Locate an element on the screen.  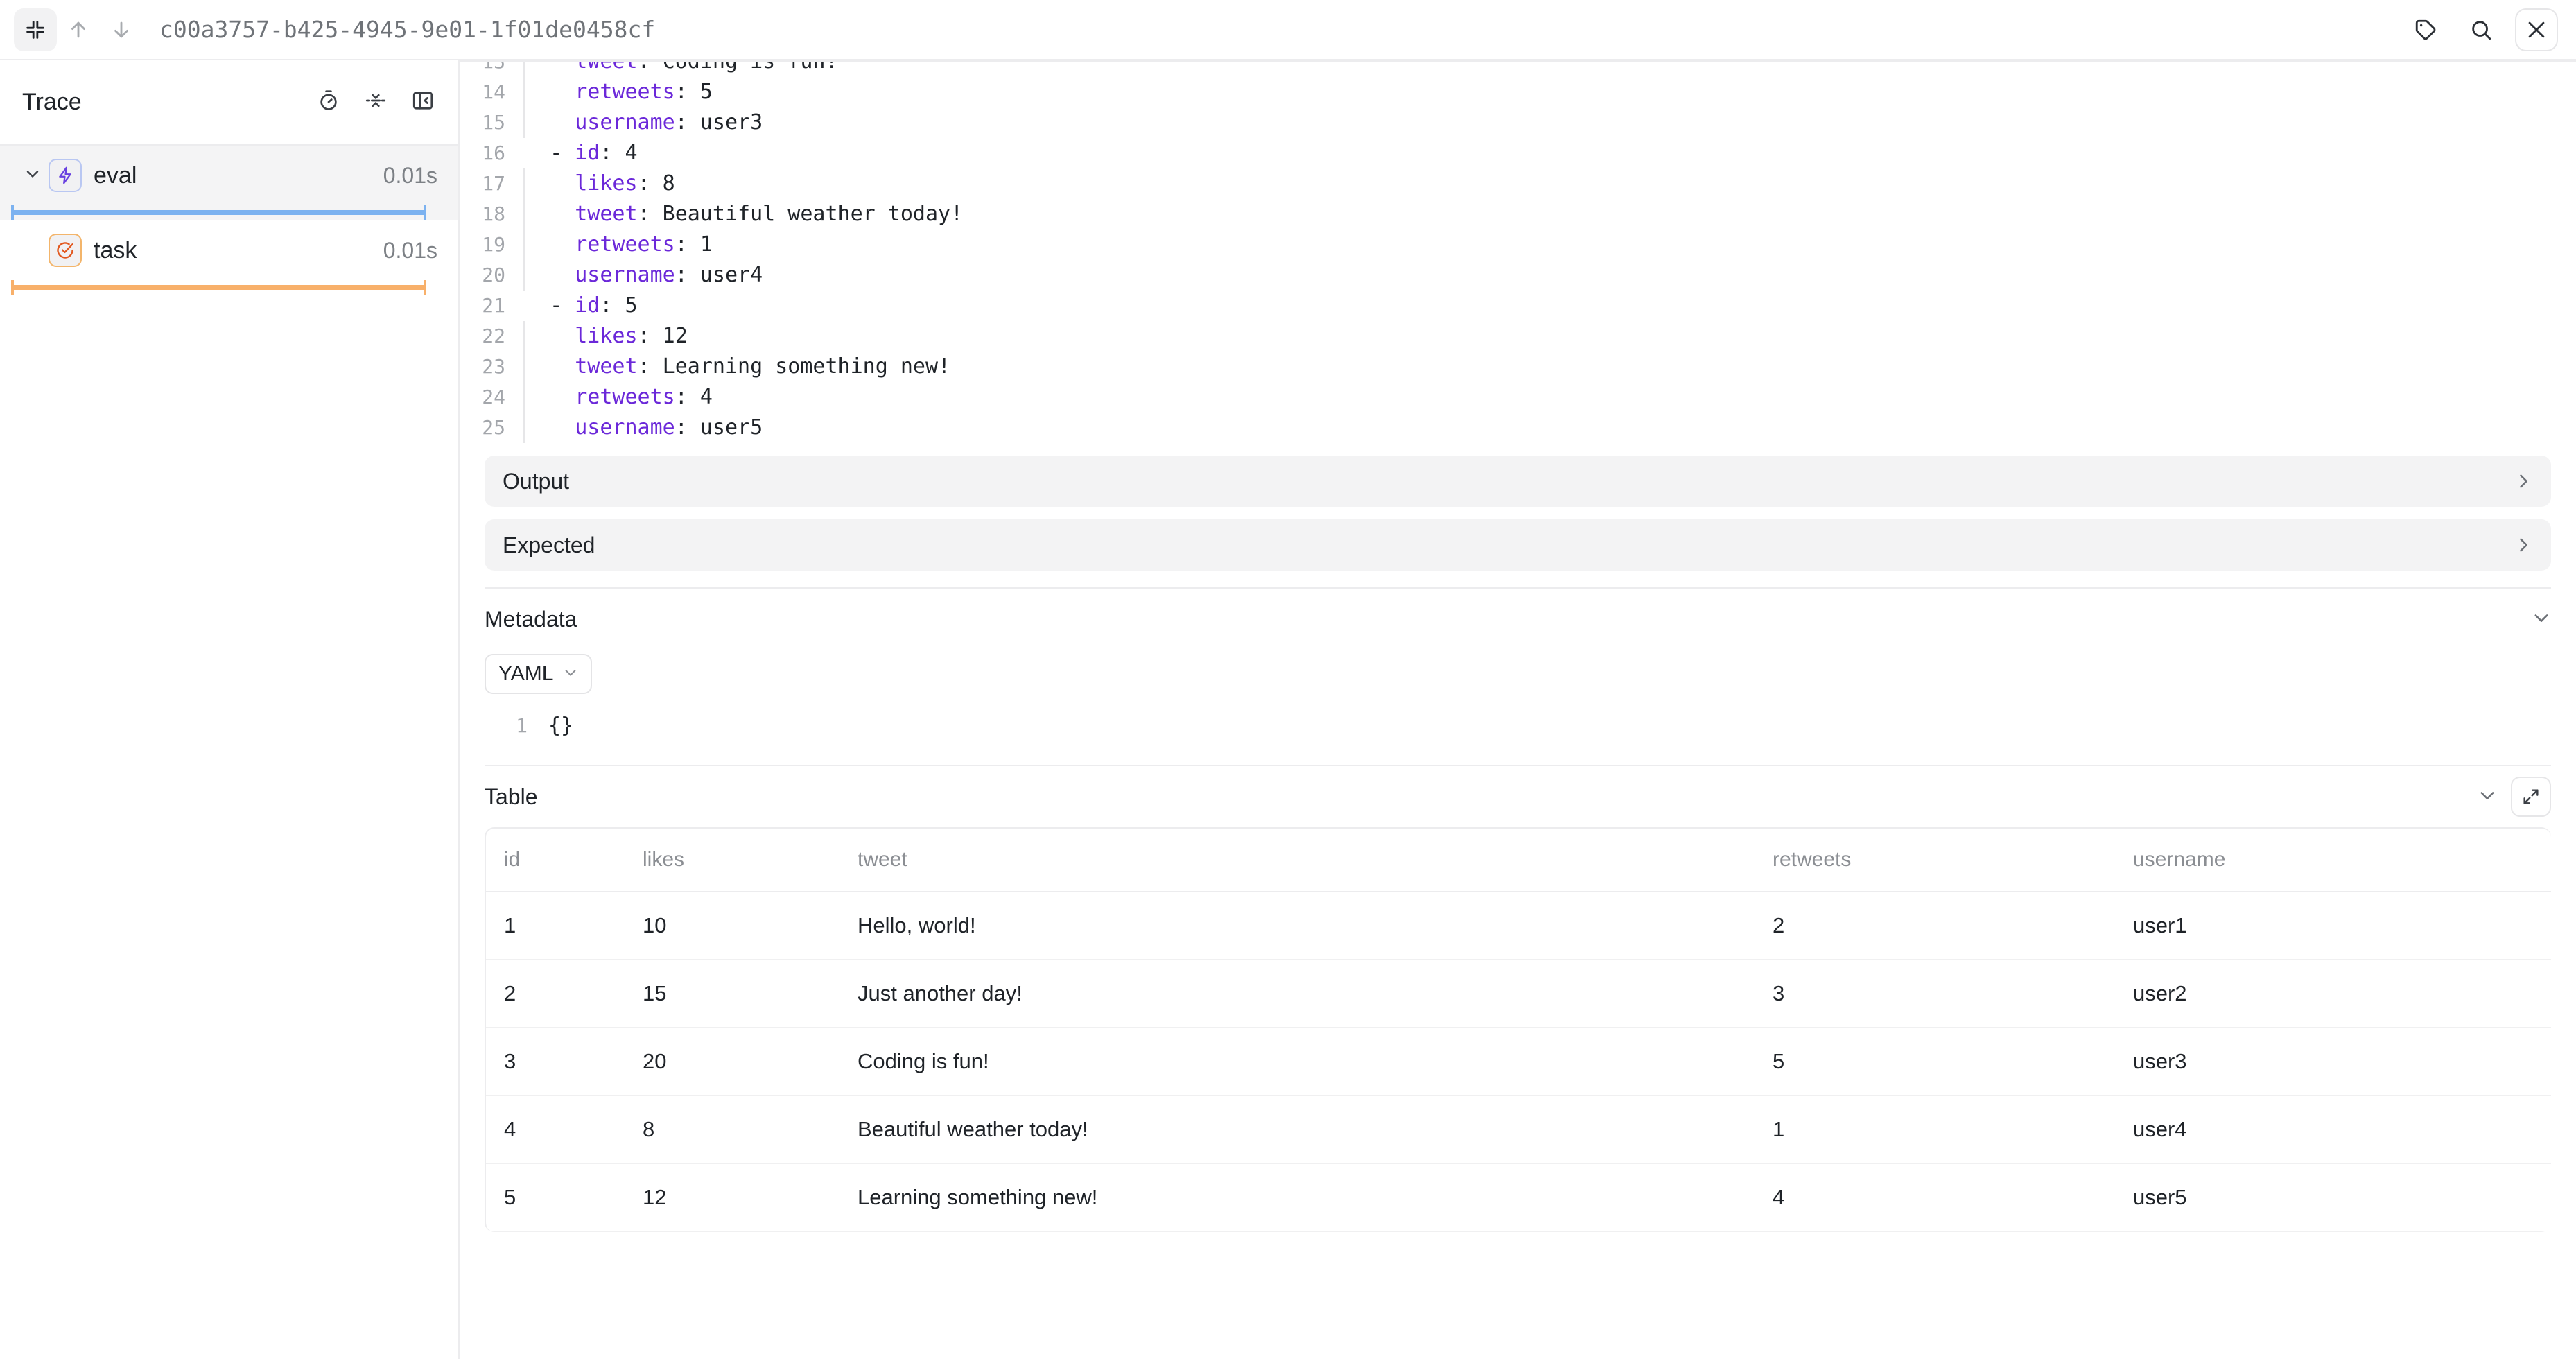
trace-node-task-timeline is located at coordinates (218, 287).